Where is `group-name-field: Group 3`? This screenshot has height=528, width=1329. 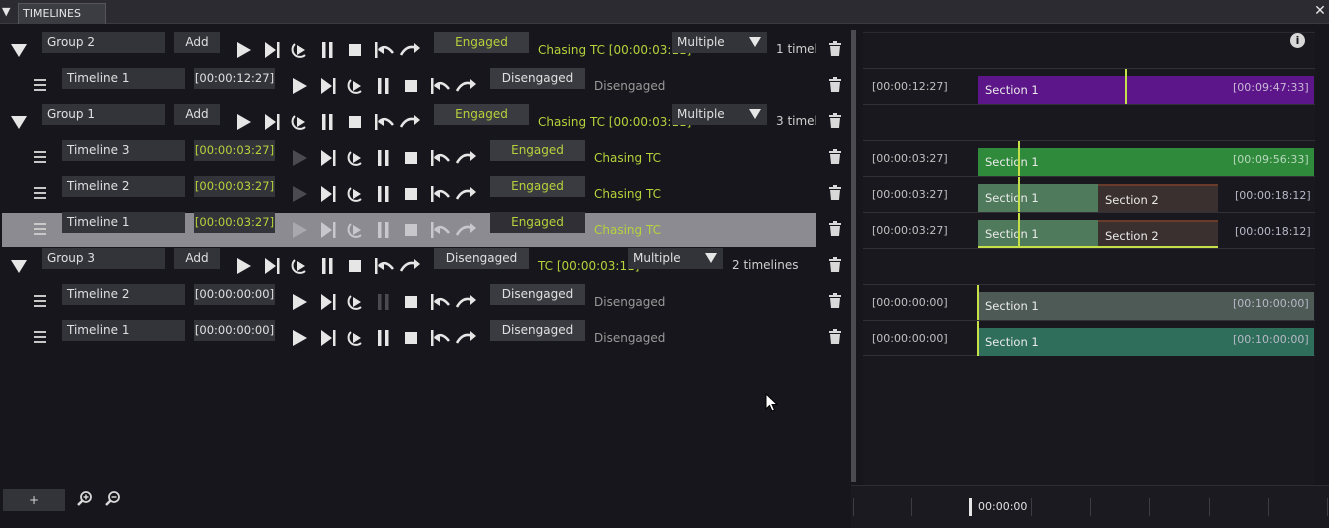 group-name-field: Group 3 is located at coordinates (103, 258).